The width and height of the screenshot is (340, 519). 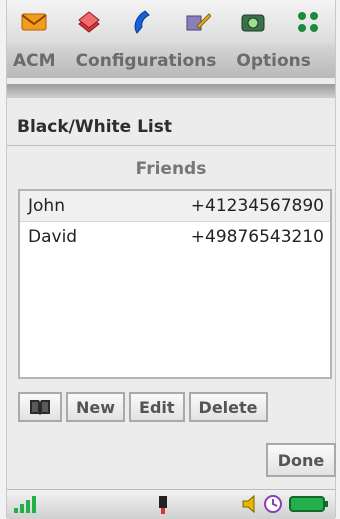 What do you see at coordinates (163, 505) in the screenshot?
I see `usb-plug-icon` at bounding box center [163, 505].